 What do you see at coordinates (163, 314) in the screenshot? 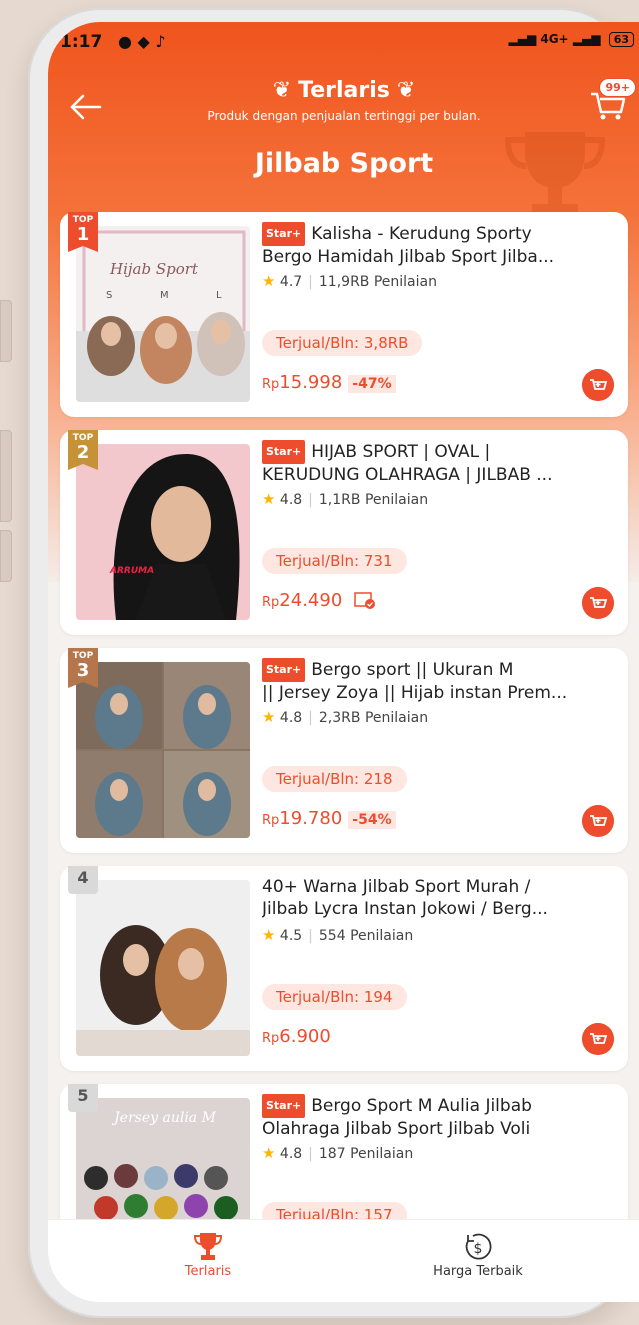
I see `product-image-1: Hijab Sport S M L` at bounding box center [163, 314].